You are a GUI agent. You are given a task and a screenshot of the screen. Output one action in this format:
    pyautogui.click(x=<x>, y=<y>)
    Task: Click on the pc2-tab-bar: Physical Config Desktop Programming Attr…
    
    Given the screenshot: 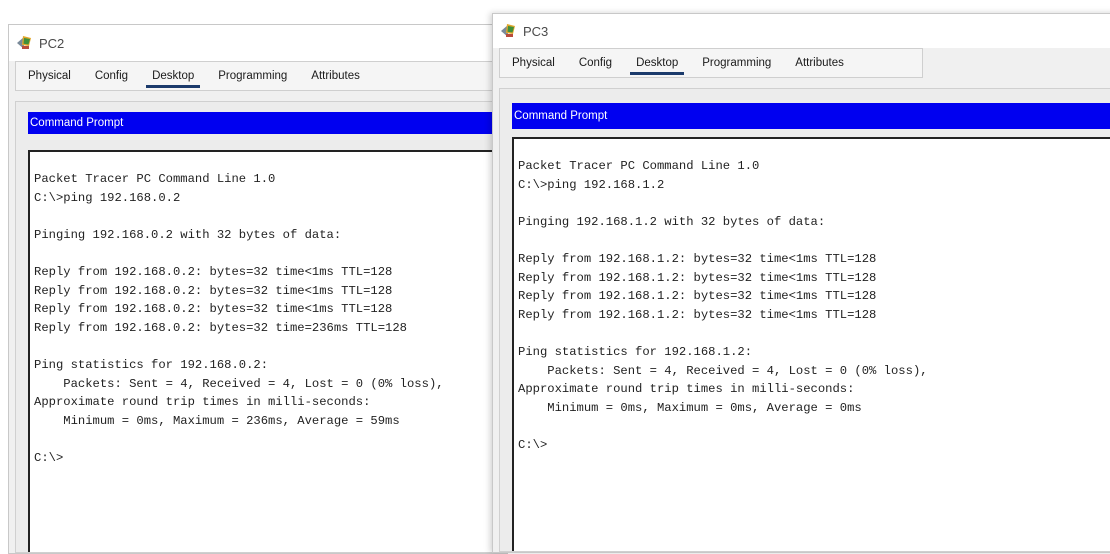 What is the action you would take?
    pyautogui.click(x=261, y=76)
    